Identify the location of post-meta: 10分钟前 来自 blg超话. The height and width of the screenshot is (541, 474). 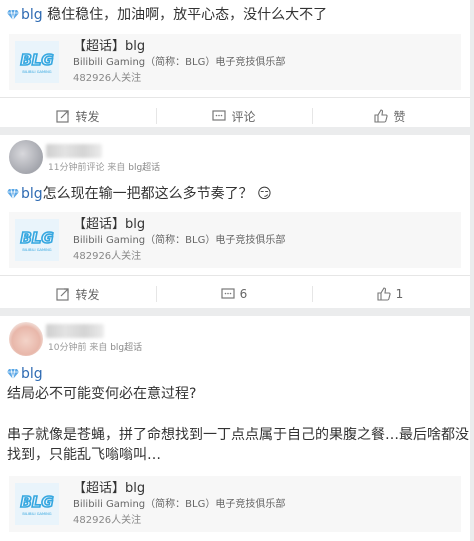
(95, 348).